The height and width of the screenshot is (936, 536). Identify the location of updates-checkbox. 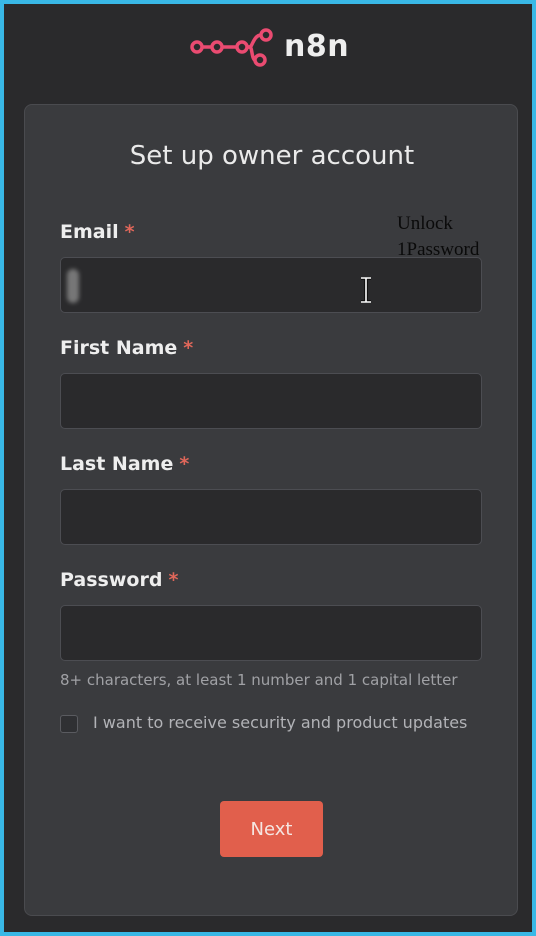
(69, 724).